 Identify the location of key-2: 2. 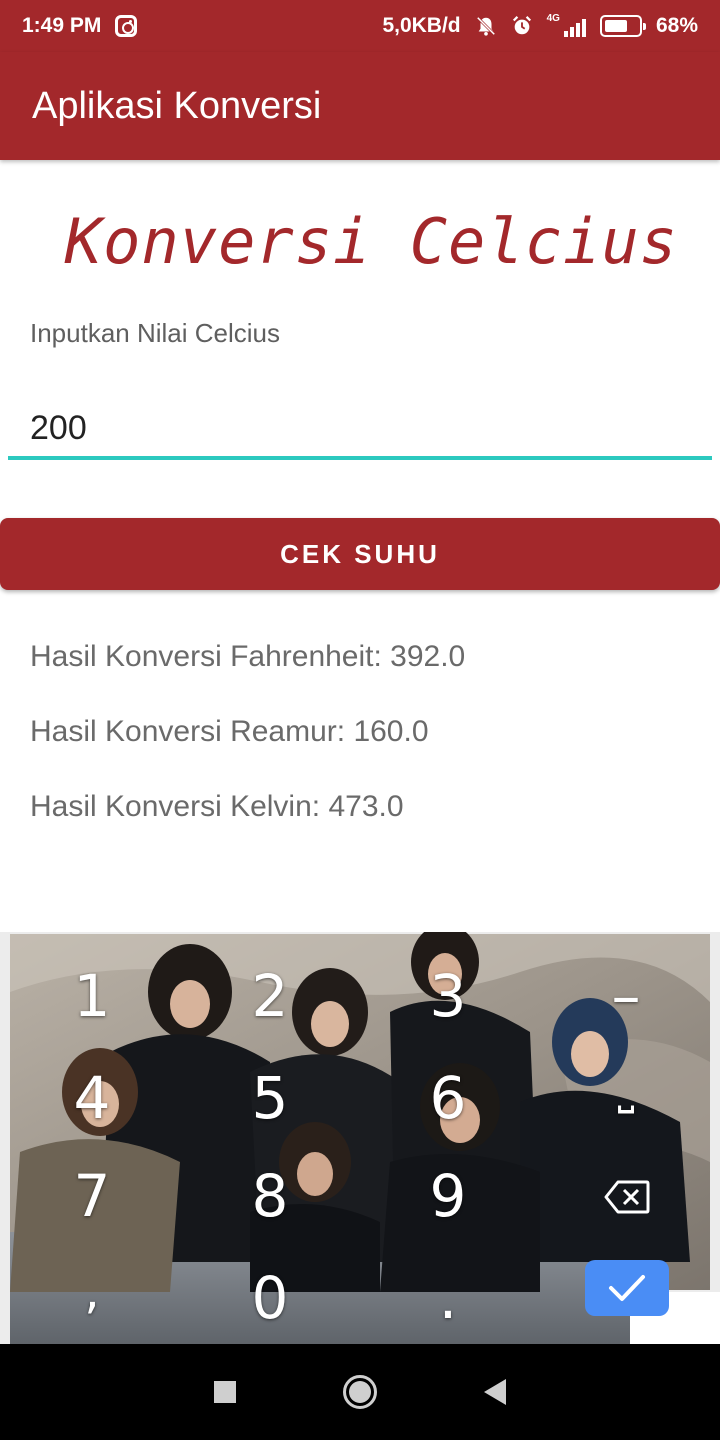
(270, 996).